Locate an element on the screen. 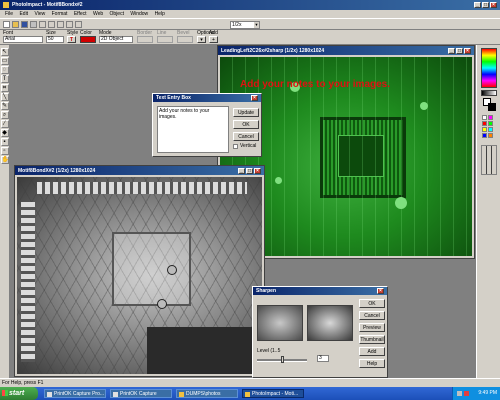 The image size is (500, 400). level-slider-thumb is located at coordinates (282, 359).